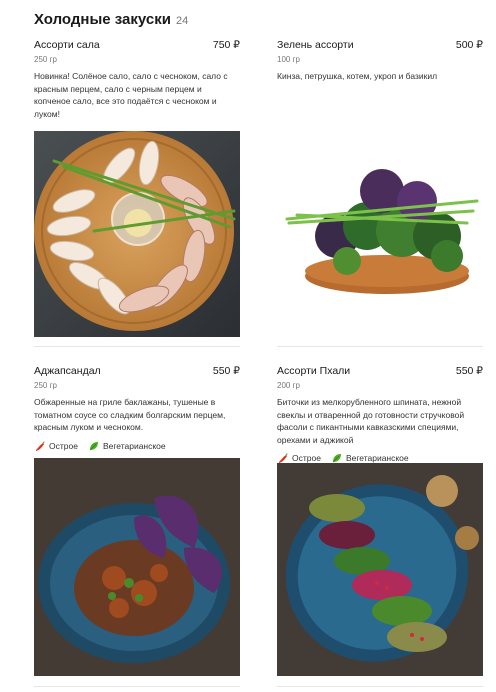  I want to click on section-count: 24, so click(182, 21).